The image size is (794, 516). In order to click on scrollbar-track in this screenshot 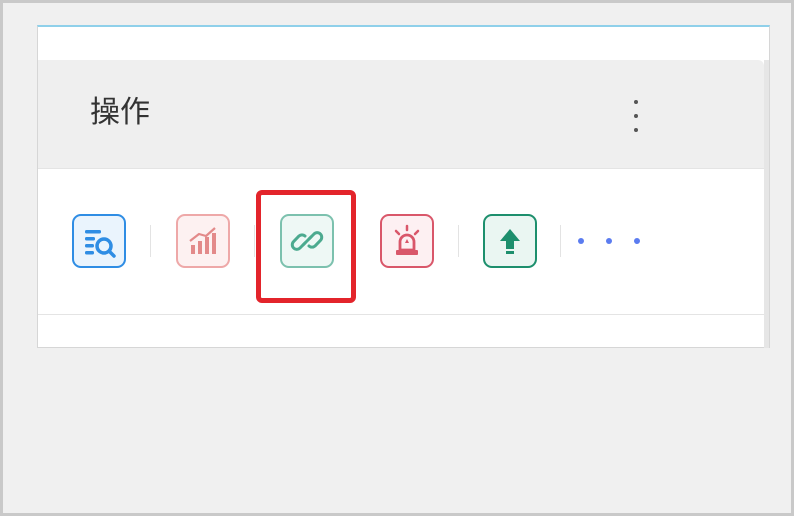, I will do `click(766, 204)`.